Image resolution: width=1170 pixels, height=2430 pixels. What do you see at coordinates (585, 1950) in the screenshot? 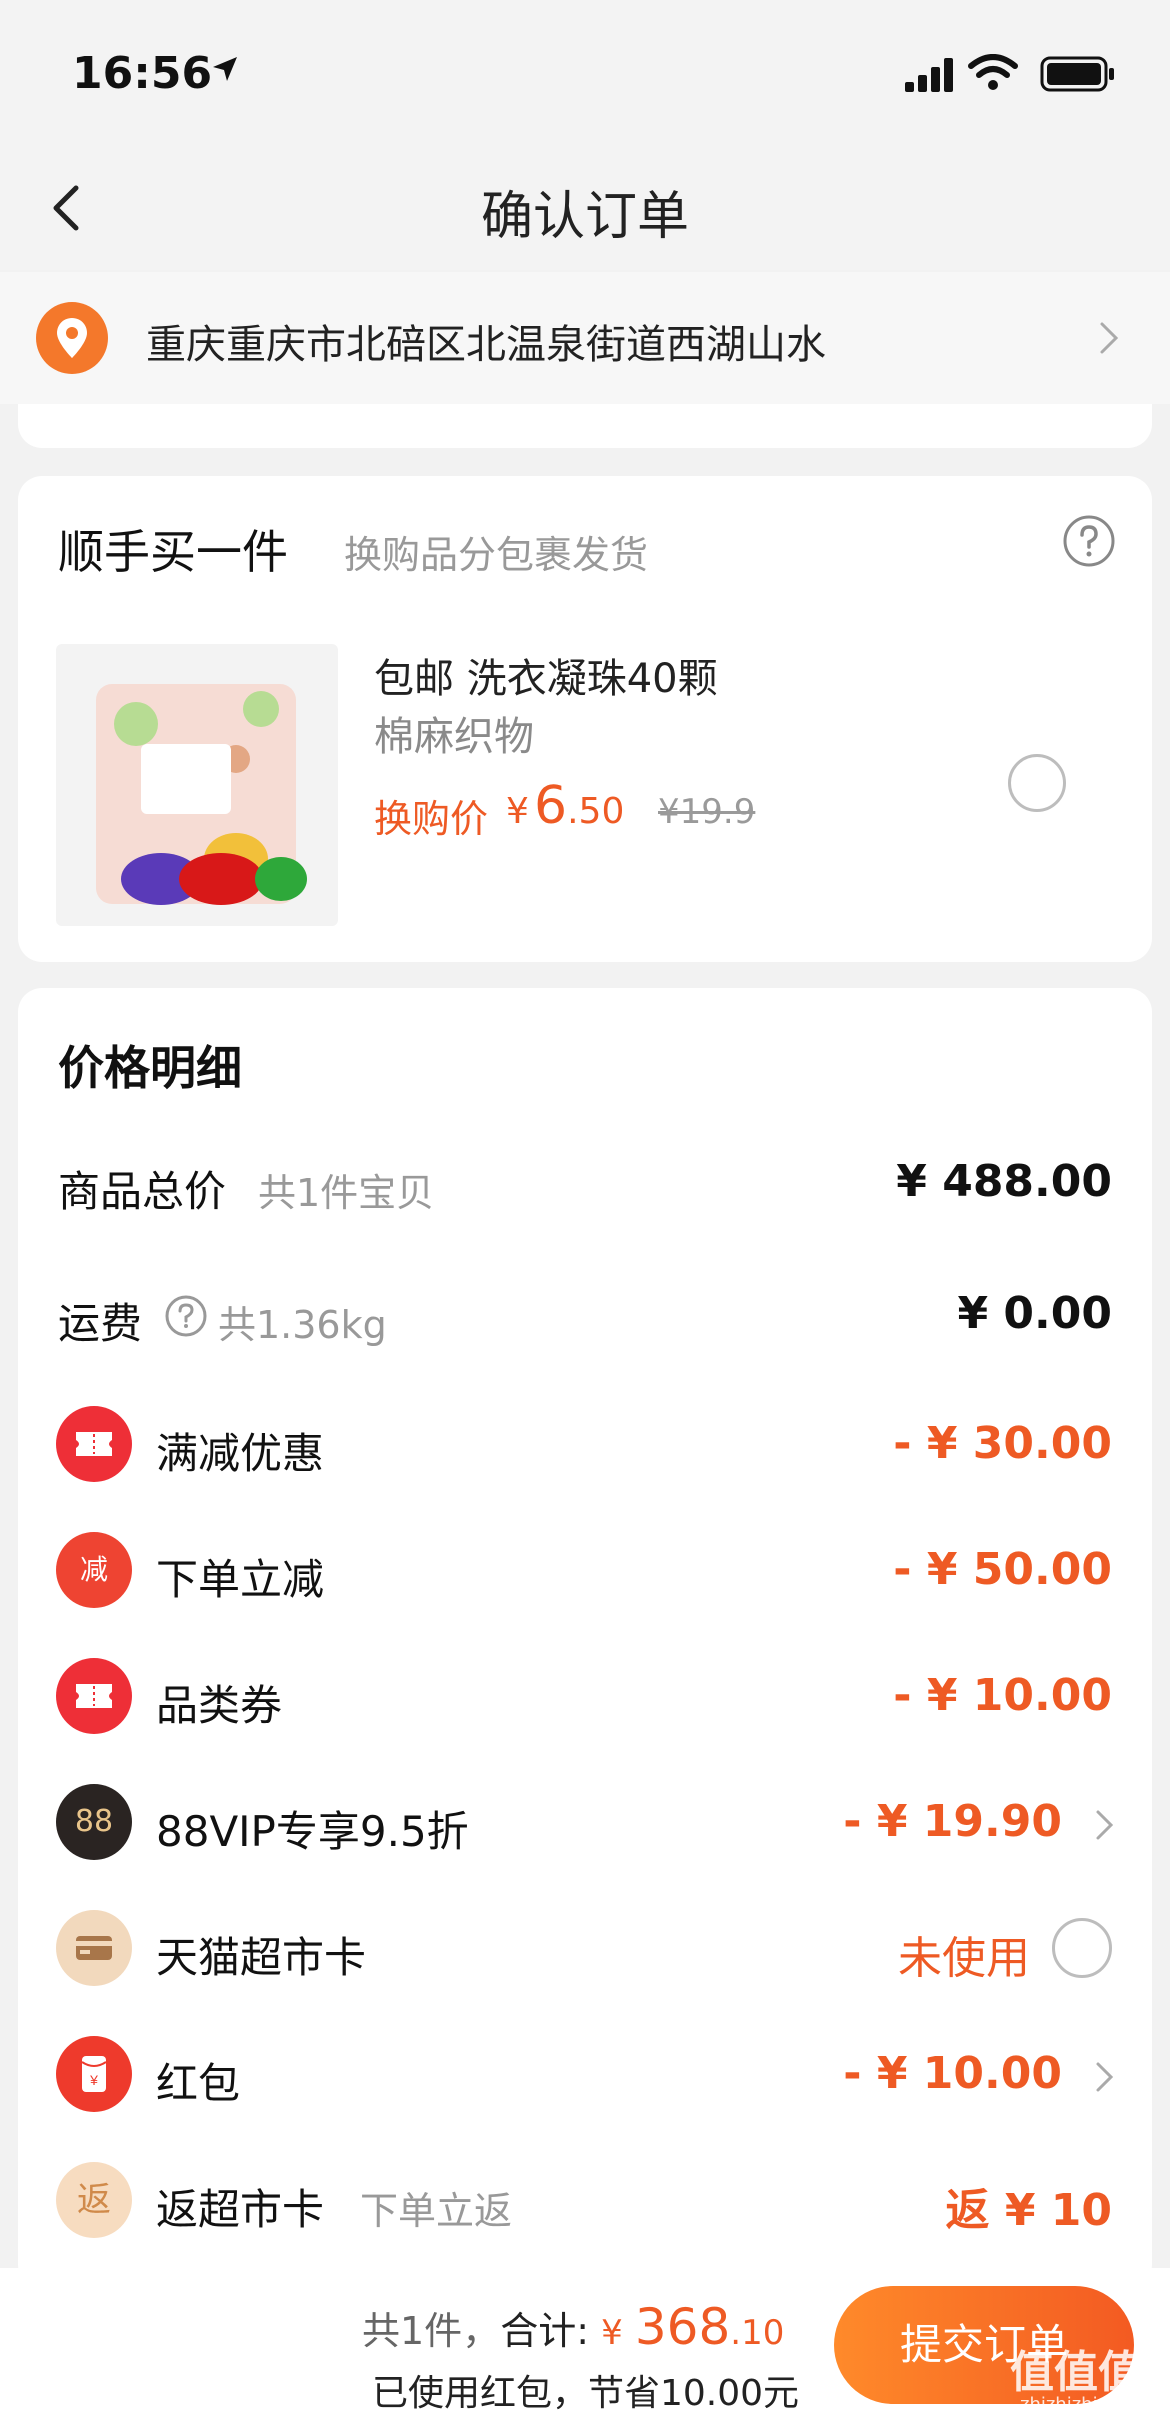
I see `row-tmall-card: 天猫超市卡 未使用` at bounding box center [585, 1950].